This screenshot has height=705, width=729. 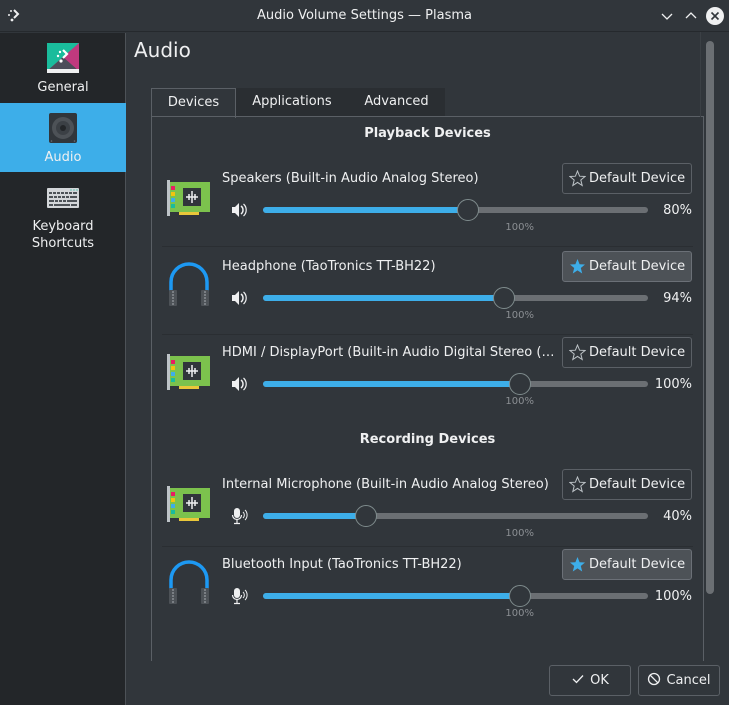 I want to click on cancel-label: Cancel, so click(x=688, y=680).